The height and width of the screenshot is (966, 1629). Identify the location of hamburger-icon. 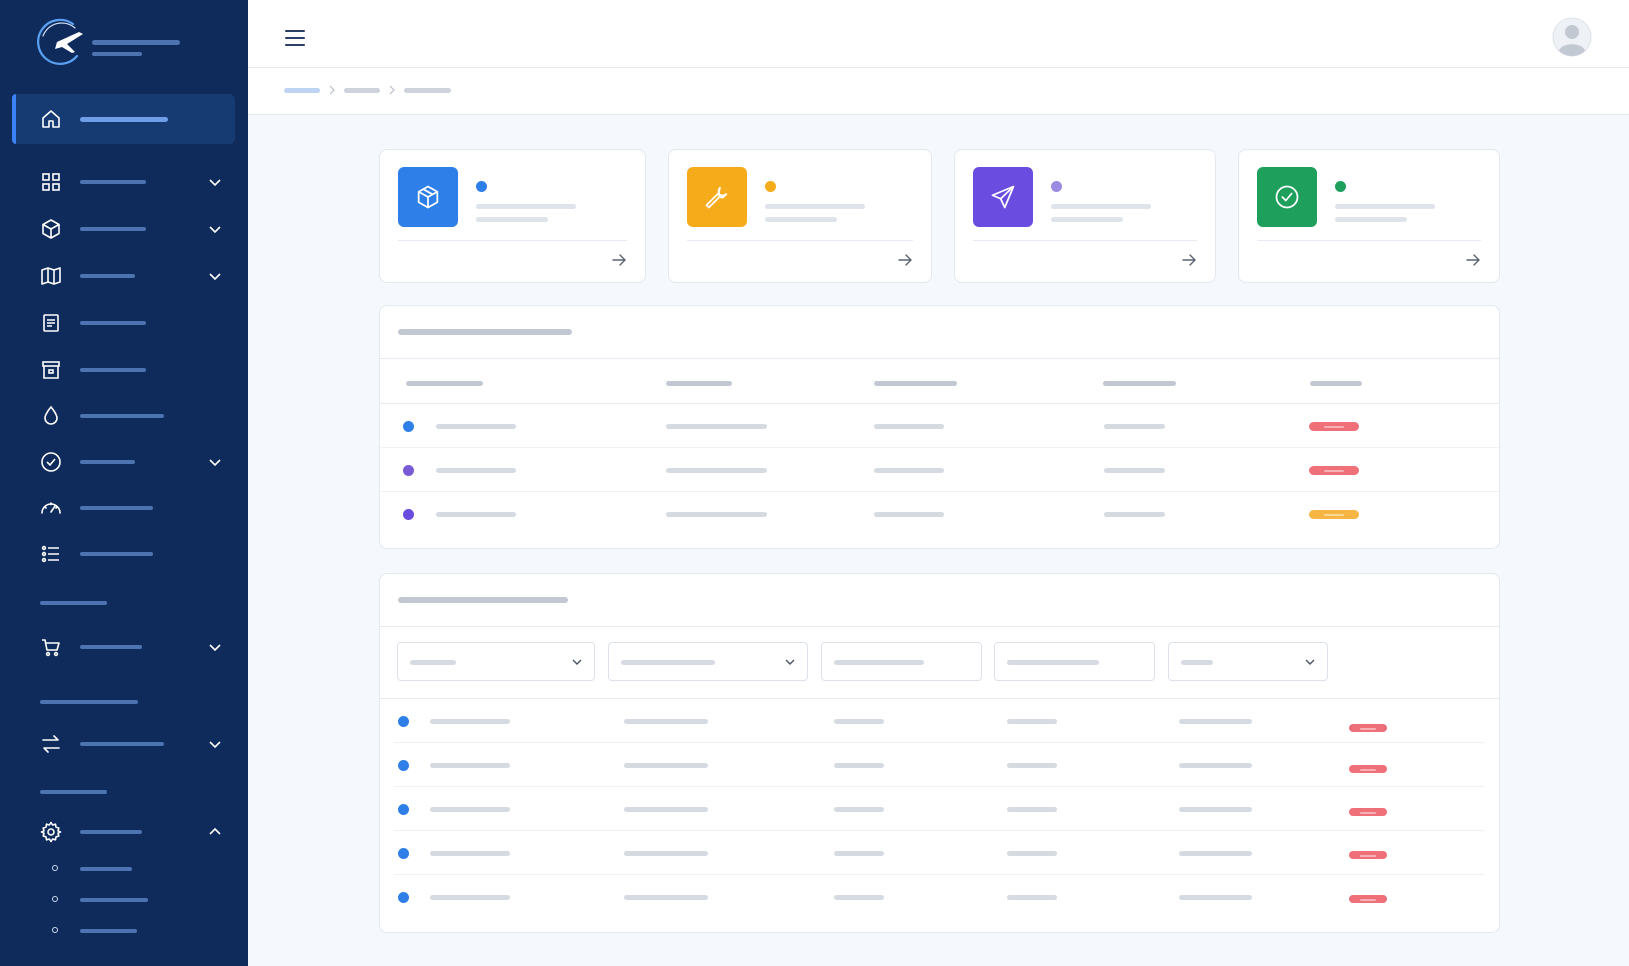
(295, 38).